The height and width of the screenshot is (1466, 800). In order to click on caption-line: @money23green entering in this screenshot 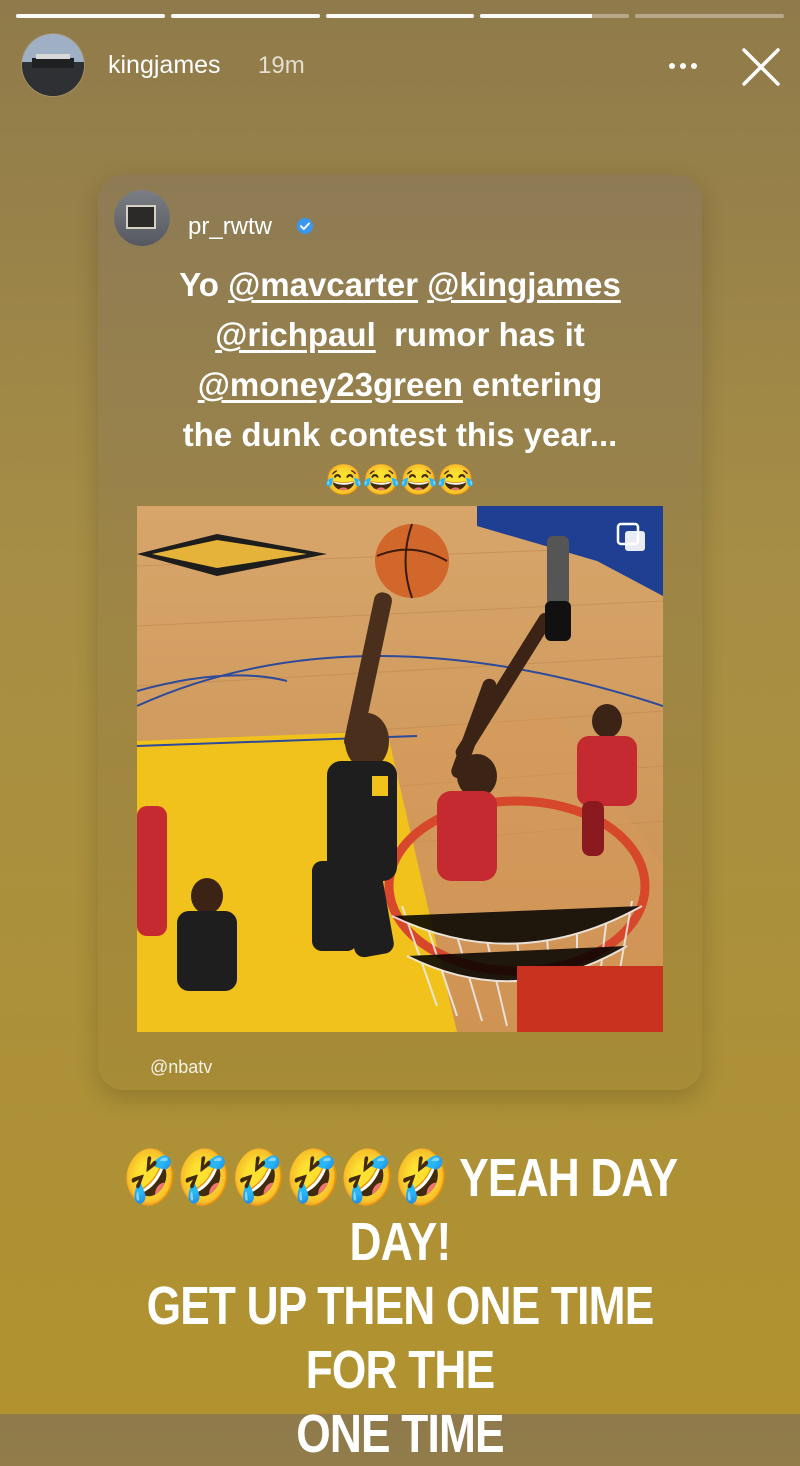, I will do `click(400, 385)`.